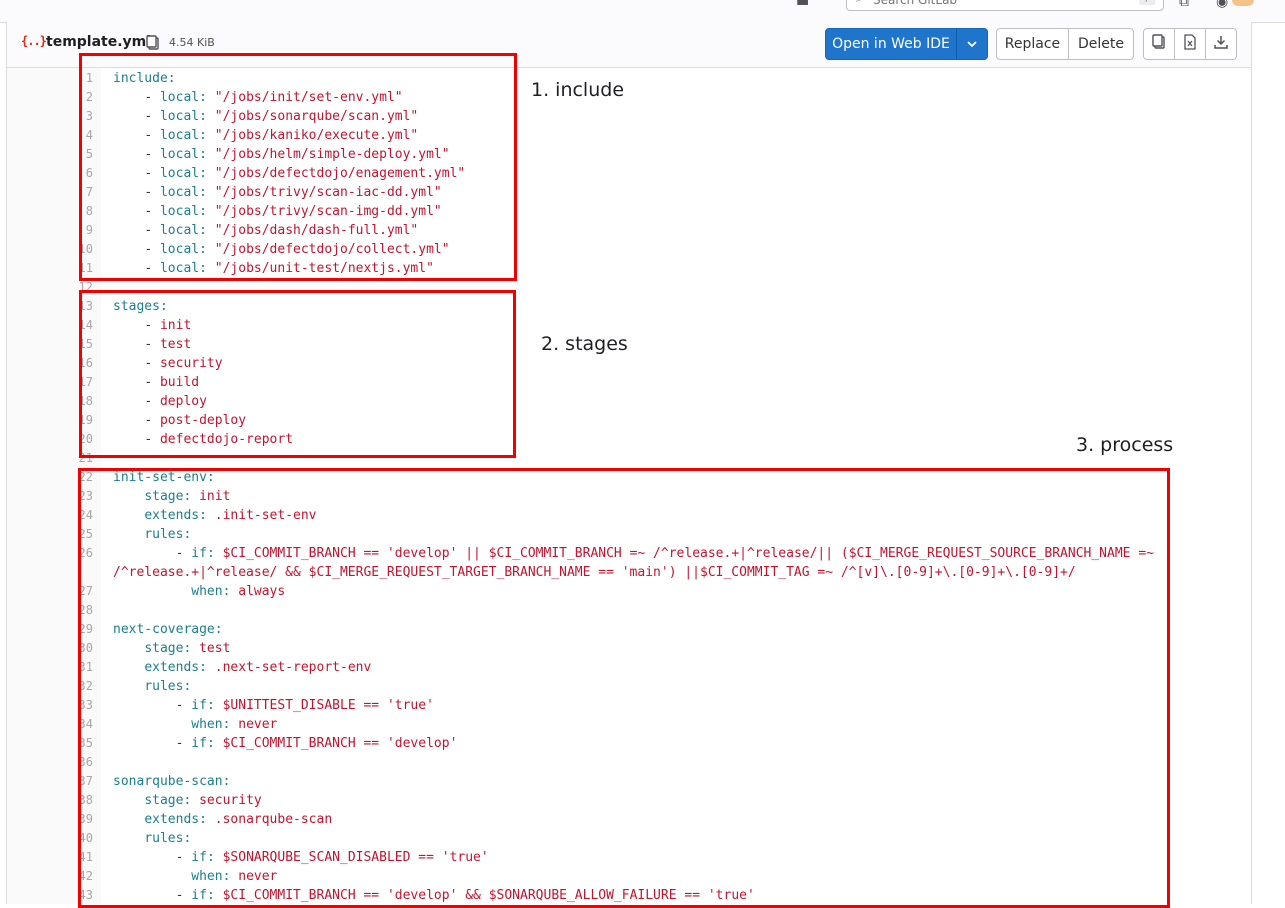 This screenshot has height=908, width=1285. What do you see at coordinates (629, 705) in the screenshot?
I see `code-line: 33 - if: $UNITTEST_DISABLE == 'true'` at bounding box center [629, 705].